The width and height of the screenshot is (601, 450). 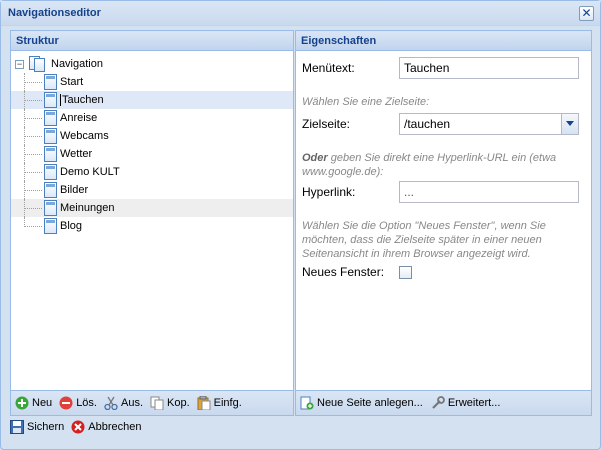 I want to click on tree-item: Anreise, so click(x=152, y=118).